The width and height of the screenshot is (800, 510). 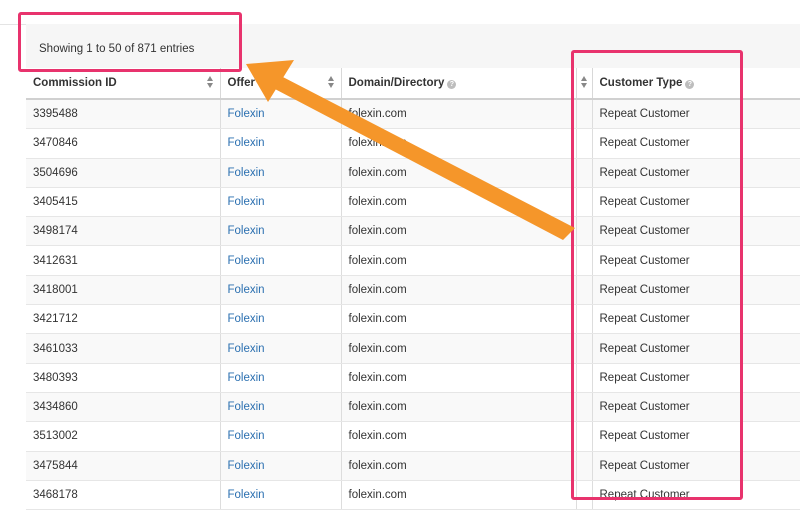 What do you see at coordinates (123, 407) in the screenshot?
I see `cell-commission-id: 3434860` at bounding box center [123, 407].